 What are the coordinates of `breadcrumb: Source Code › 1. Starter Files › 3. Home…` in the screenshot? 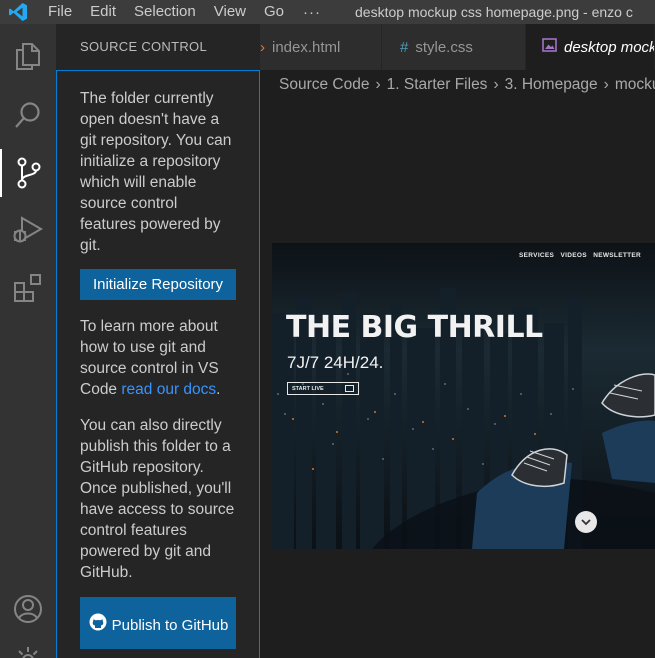 It's located at (457, 85).